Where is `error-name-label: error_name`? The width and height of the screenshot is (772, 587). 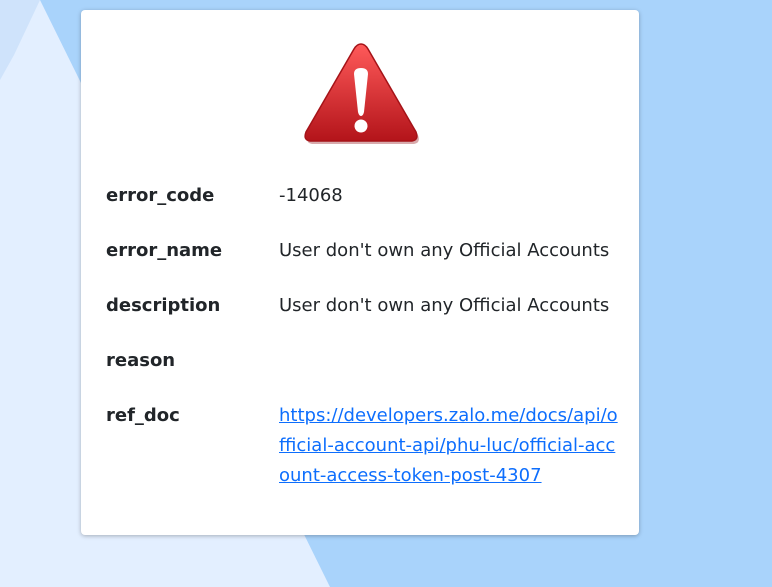 error-name-label: error_name is located at coordinates (164, 250).